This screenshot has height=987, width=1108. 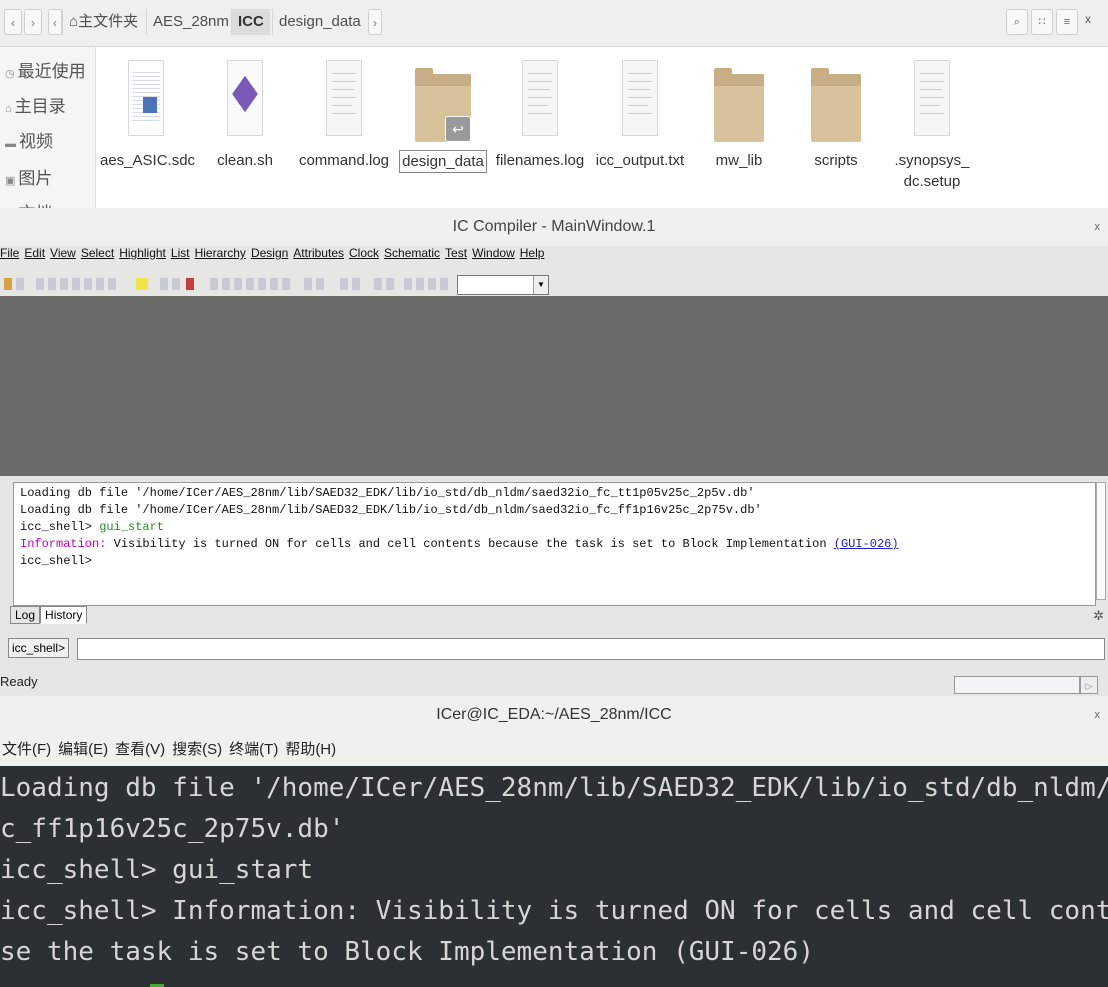 What do you see at coordinates (76, 284) in the screenshot?
I see `zoom-in-icon` at bounding box center [76, 284].